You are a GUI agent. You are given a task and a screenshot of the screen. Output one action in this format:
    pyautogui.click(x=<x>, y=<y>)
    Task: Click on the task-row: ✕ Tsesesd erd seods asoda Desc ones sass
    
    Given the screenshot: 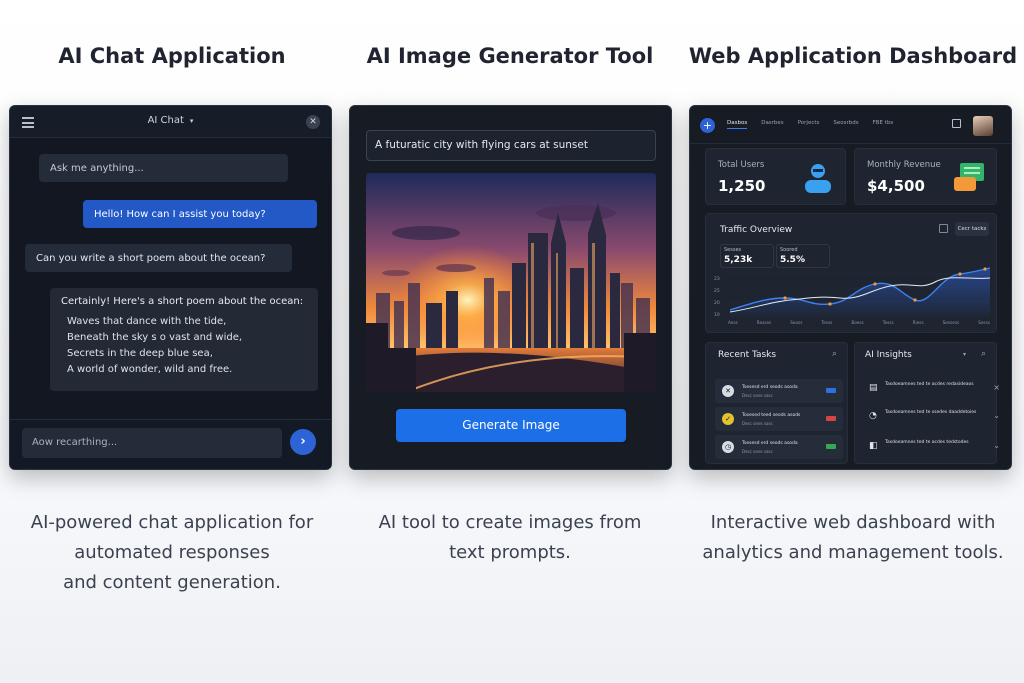 What is the action you would take?
    pyautogui.click(x=779, y=391)
    